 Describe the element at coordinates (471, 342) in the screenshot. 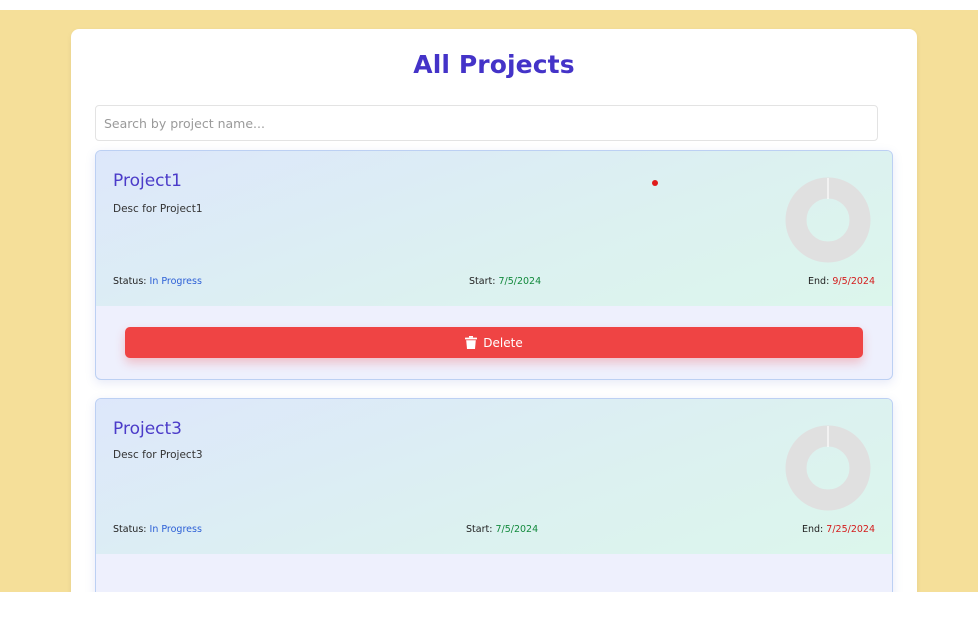

I see `trash-icon` at that location.